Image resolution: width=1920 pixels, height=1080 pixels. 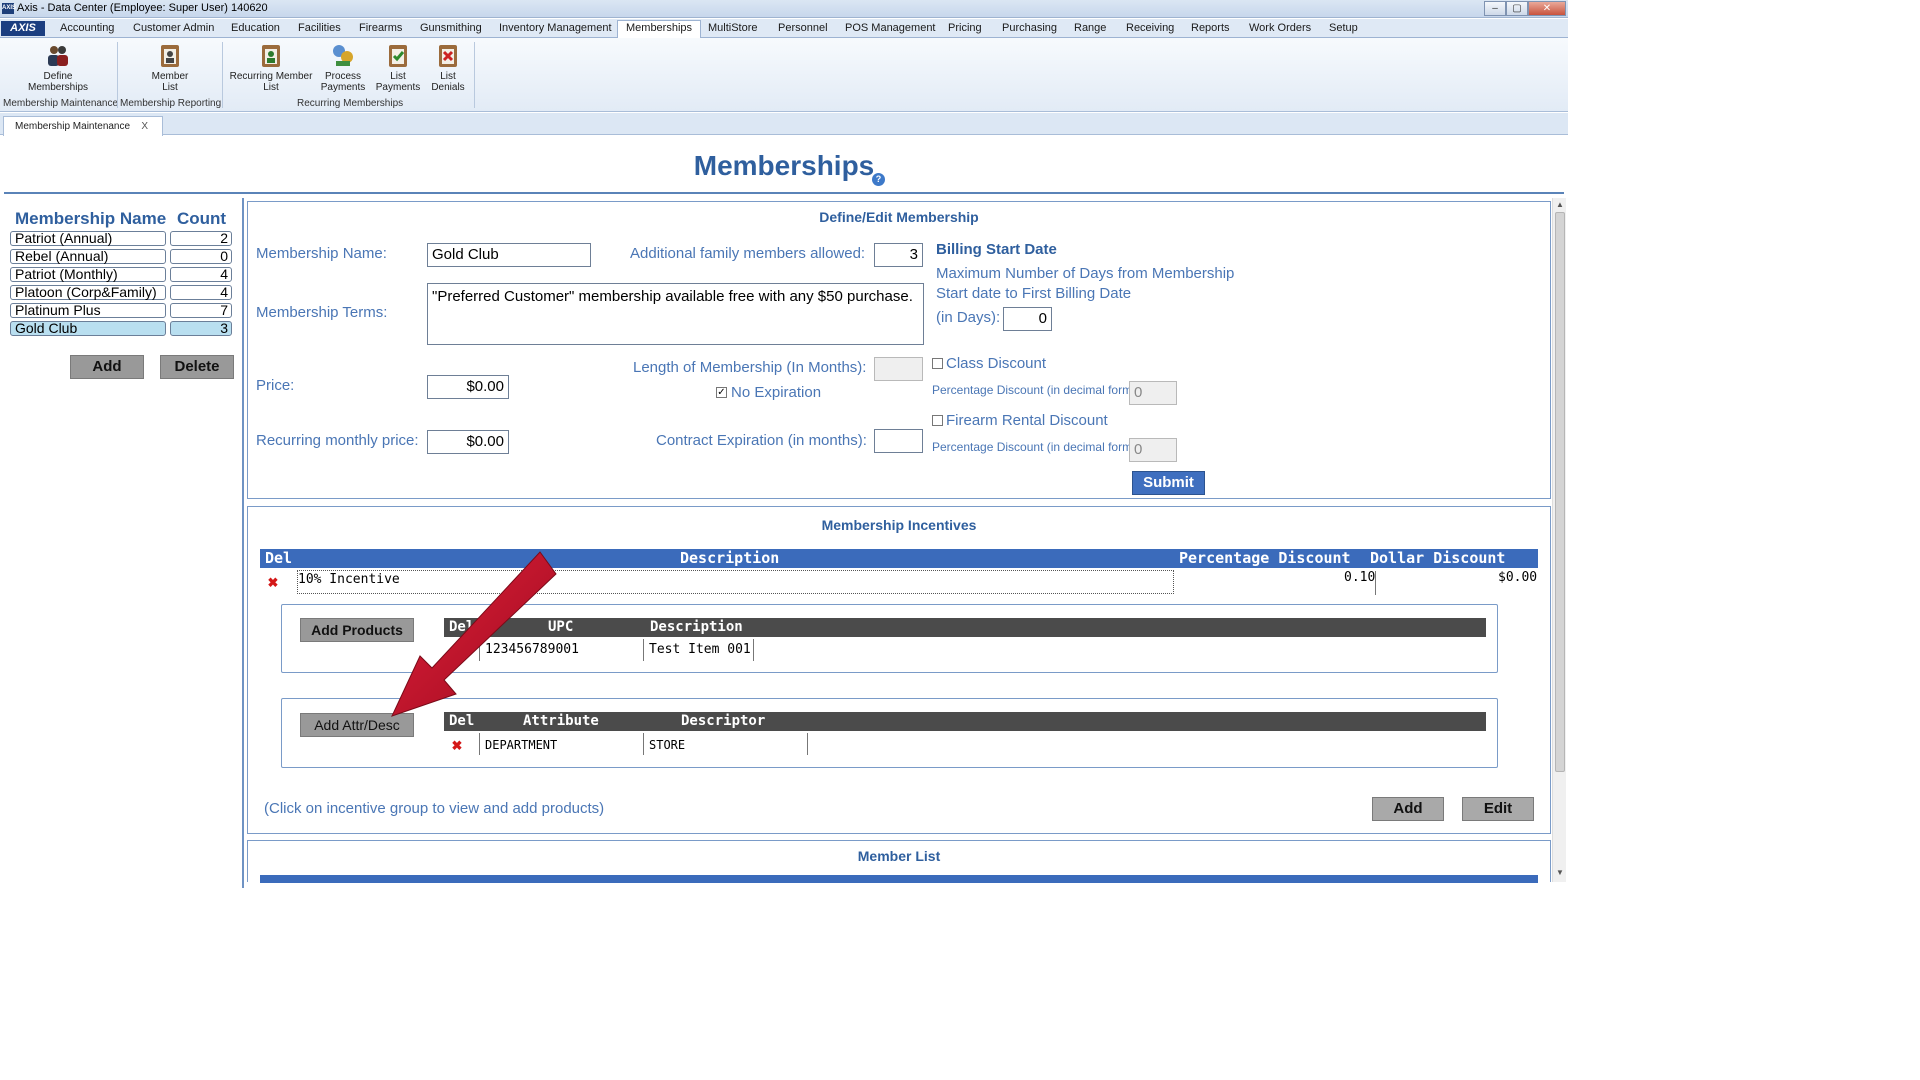 I want to click on contract-expiration-input, so click(x=898, y=441).